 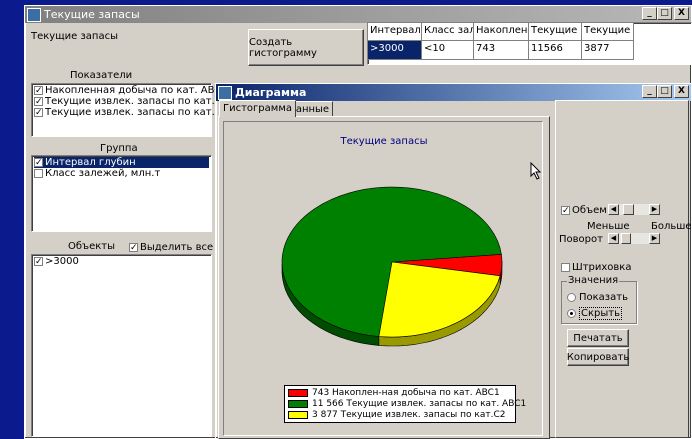 I want to click on group-item: Класс залежей, млн.т, so click(x=121, y=173).